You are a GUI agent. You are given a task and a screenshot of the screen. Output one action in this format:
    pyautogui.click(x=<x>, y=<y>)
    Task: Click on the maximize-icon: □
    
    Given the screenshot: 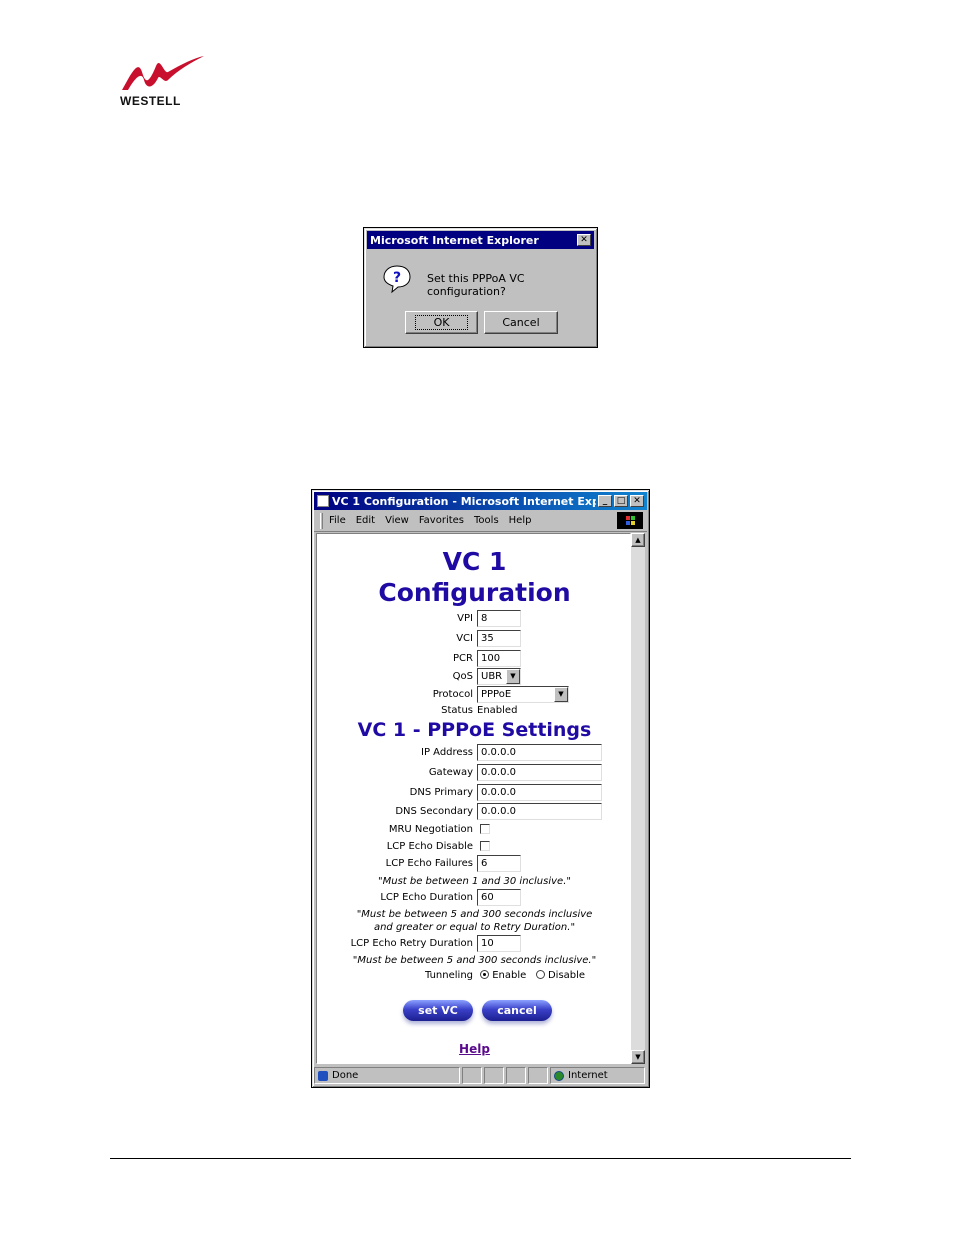 What is the action you would take?
    pyautogui.click(x=621, y=501)
    